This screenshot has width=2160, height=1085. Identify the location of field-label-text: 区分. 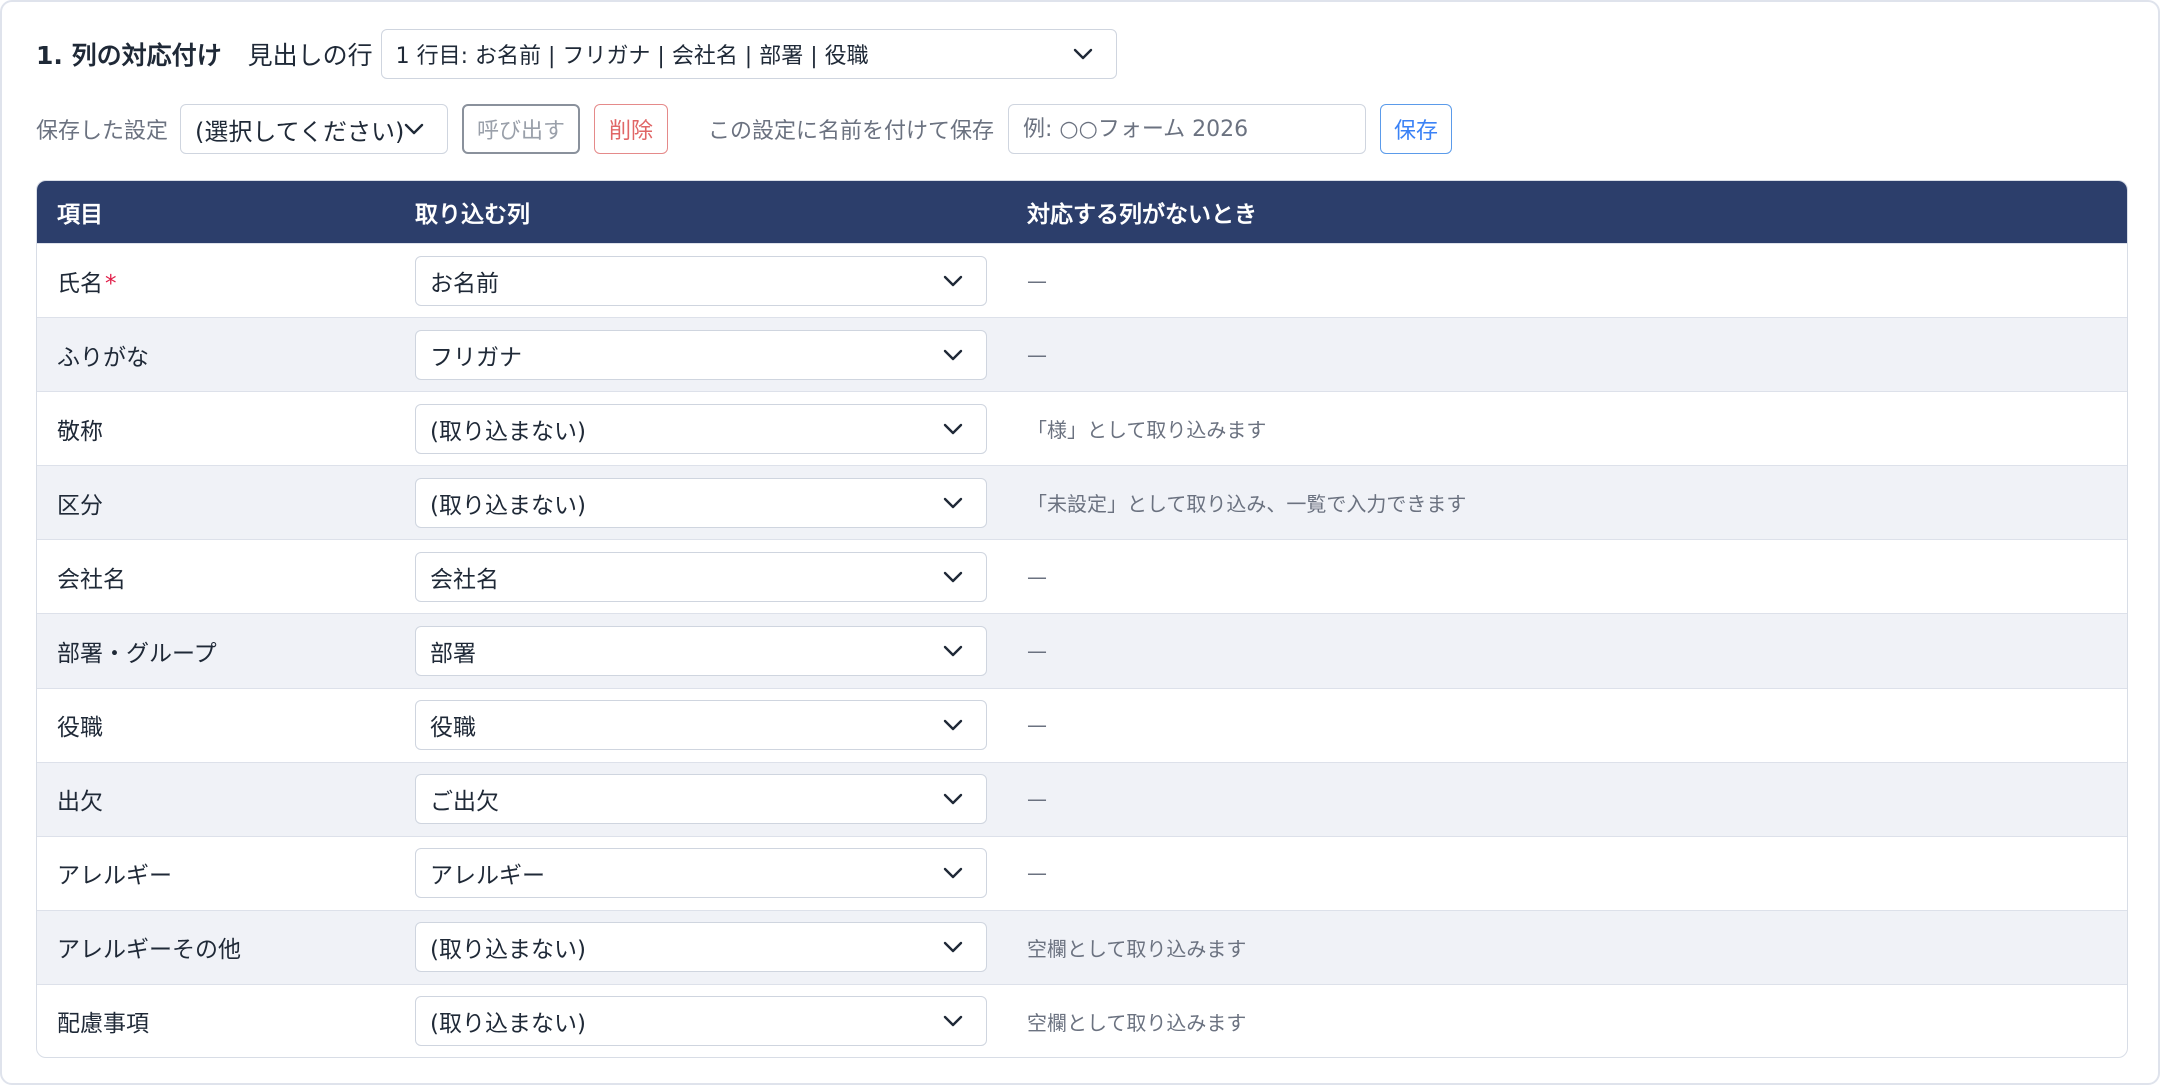
(80, 505).